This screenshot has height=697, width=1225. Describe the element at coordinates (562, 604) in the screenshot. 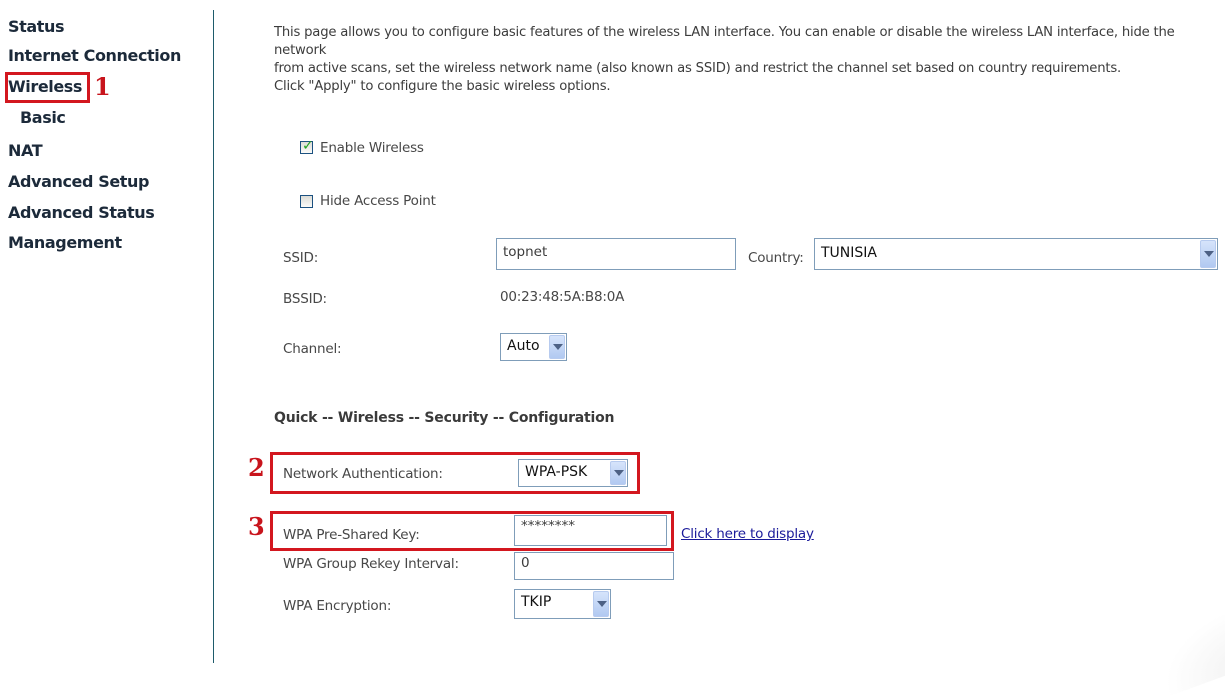

I see `encryption-select: TKIP` at that location.